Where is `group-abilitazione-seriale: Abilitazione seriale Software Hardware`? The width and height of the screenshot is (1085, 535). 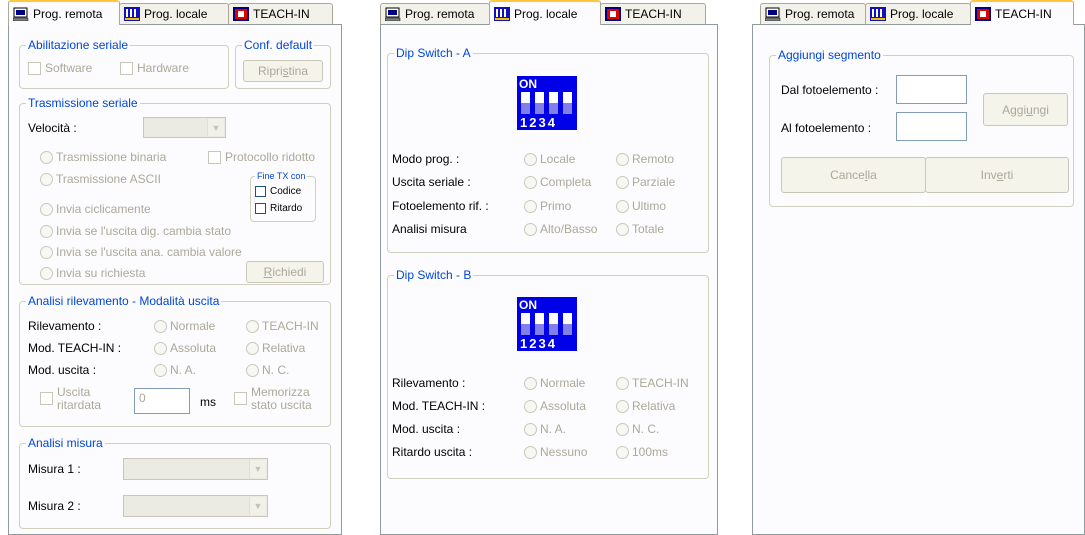
group-abilitazione-seriale: Abilitazione seriale Software Hardware is located at coordinates (124, 63).